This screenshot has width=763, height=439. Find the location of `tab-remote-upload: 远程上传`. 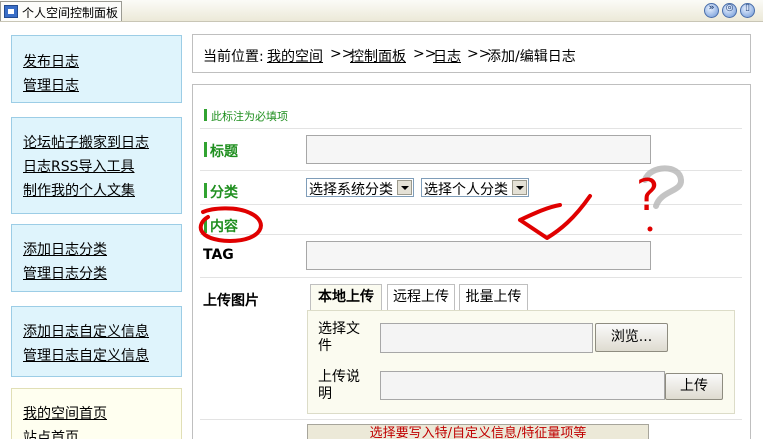

tab-remote-upload: 远程上传 is located at coordinates (421, 297).